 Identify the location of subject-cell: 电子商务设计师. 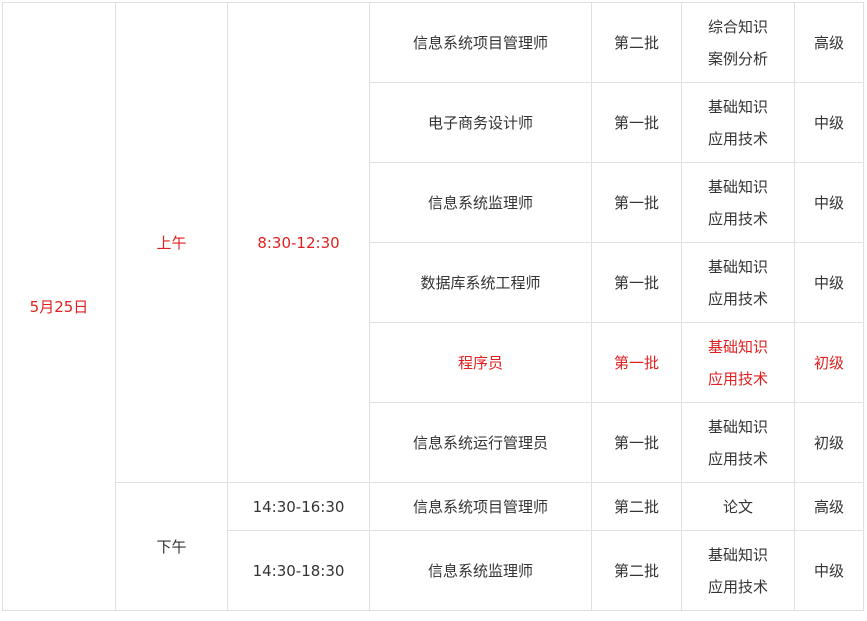
(480, 122).